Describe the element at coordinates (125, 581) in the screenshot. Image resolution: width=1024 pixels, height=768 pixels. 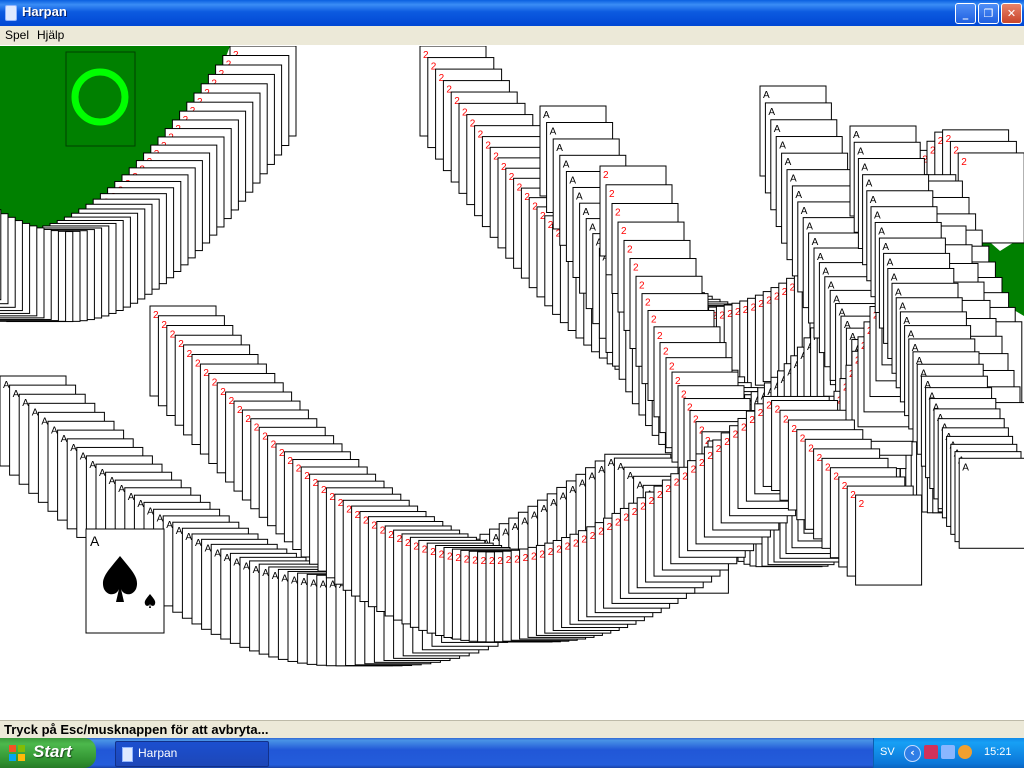
I see `featured-card: A` at that location.